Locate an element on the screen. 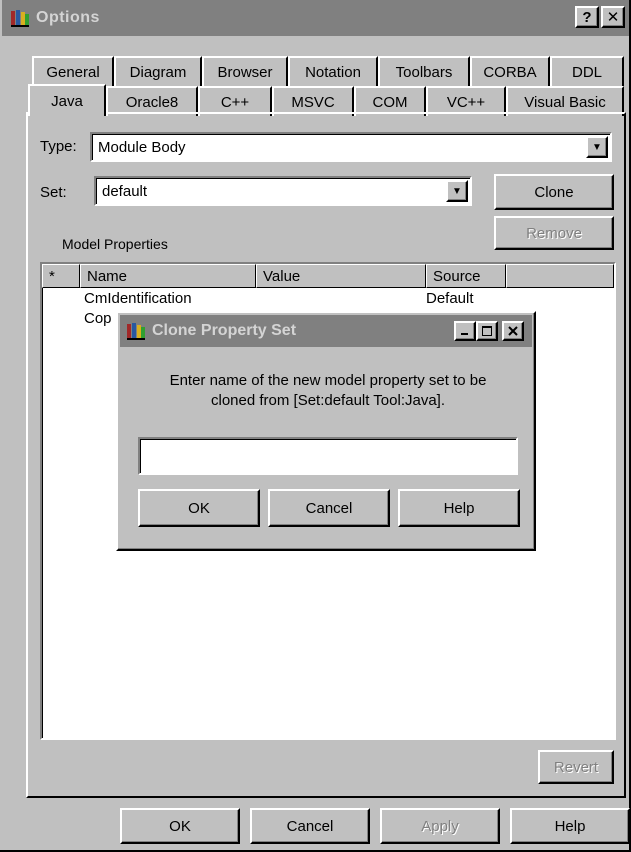 Image resolution: width=631 pixels, height=852 pixels. maximize-button is located at coordinates (487, 331).